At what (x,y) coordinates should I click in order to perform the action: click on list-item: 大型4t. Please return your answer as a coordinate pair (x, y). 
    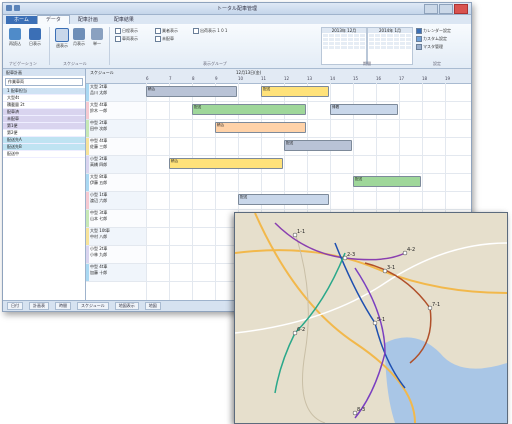
    Looking at the image, I should click on (44, 98).